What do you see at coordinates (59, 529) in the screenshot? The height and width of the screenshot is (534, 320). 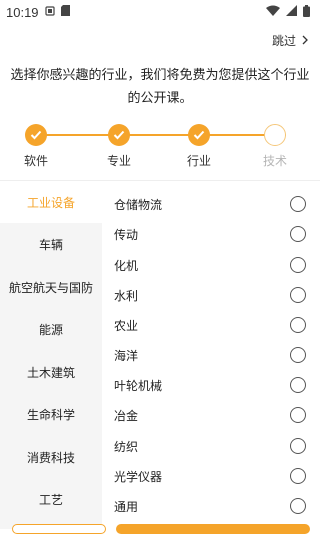 I see `previous-button` at bounding box center [59, 529].